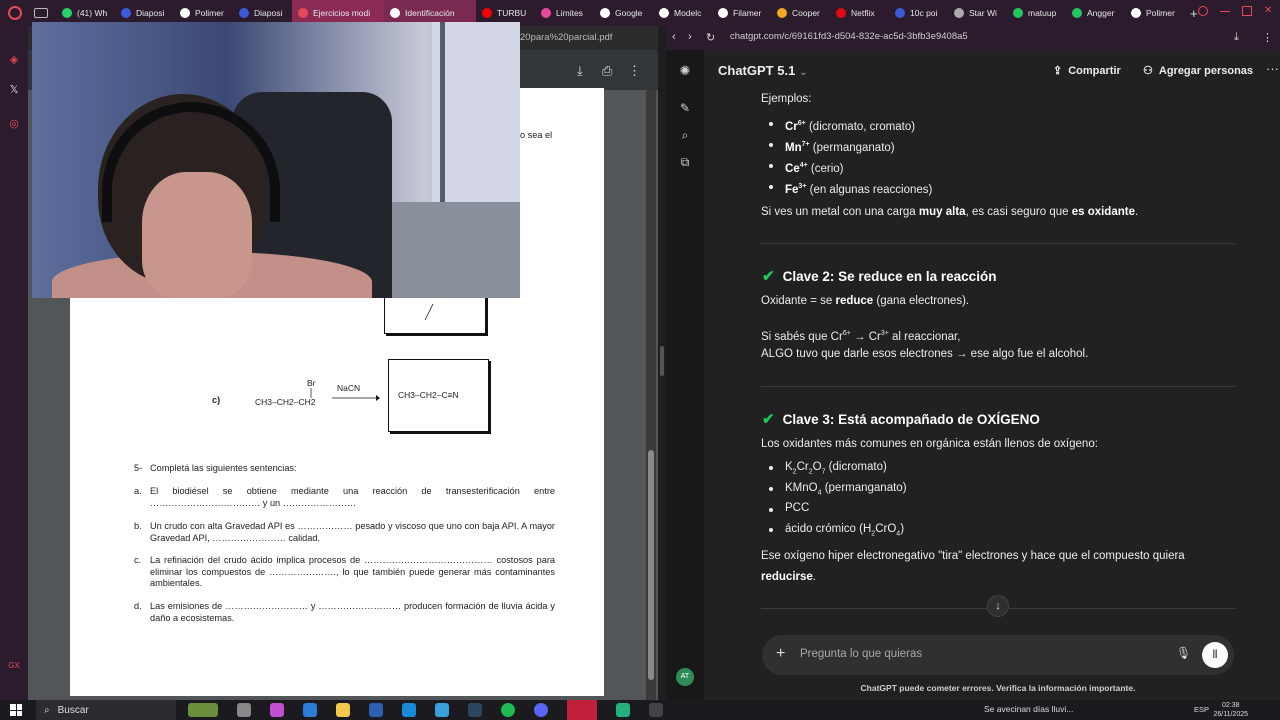  Describe the element at coordinates (138, 560) in the screenshot. I see `item-c-letter: c.` at that location.